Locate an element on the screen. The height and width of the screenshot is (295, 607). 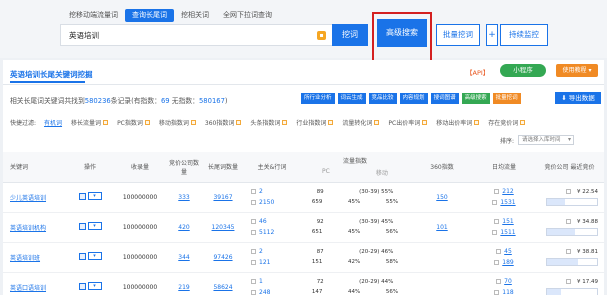
daily-value-a: 212 is located at coordinates (507, 191).